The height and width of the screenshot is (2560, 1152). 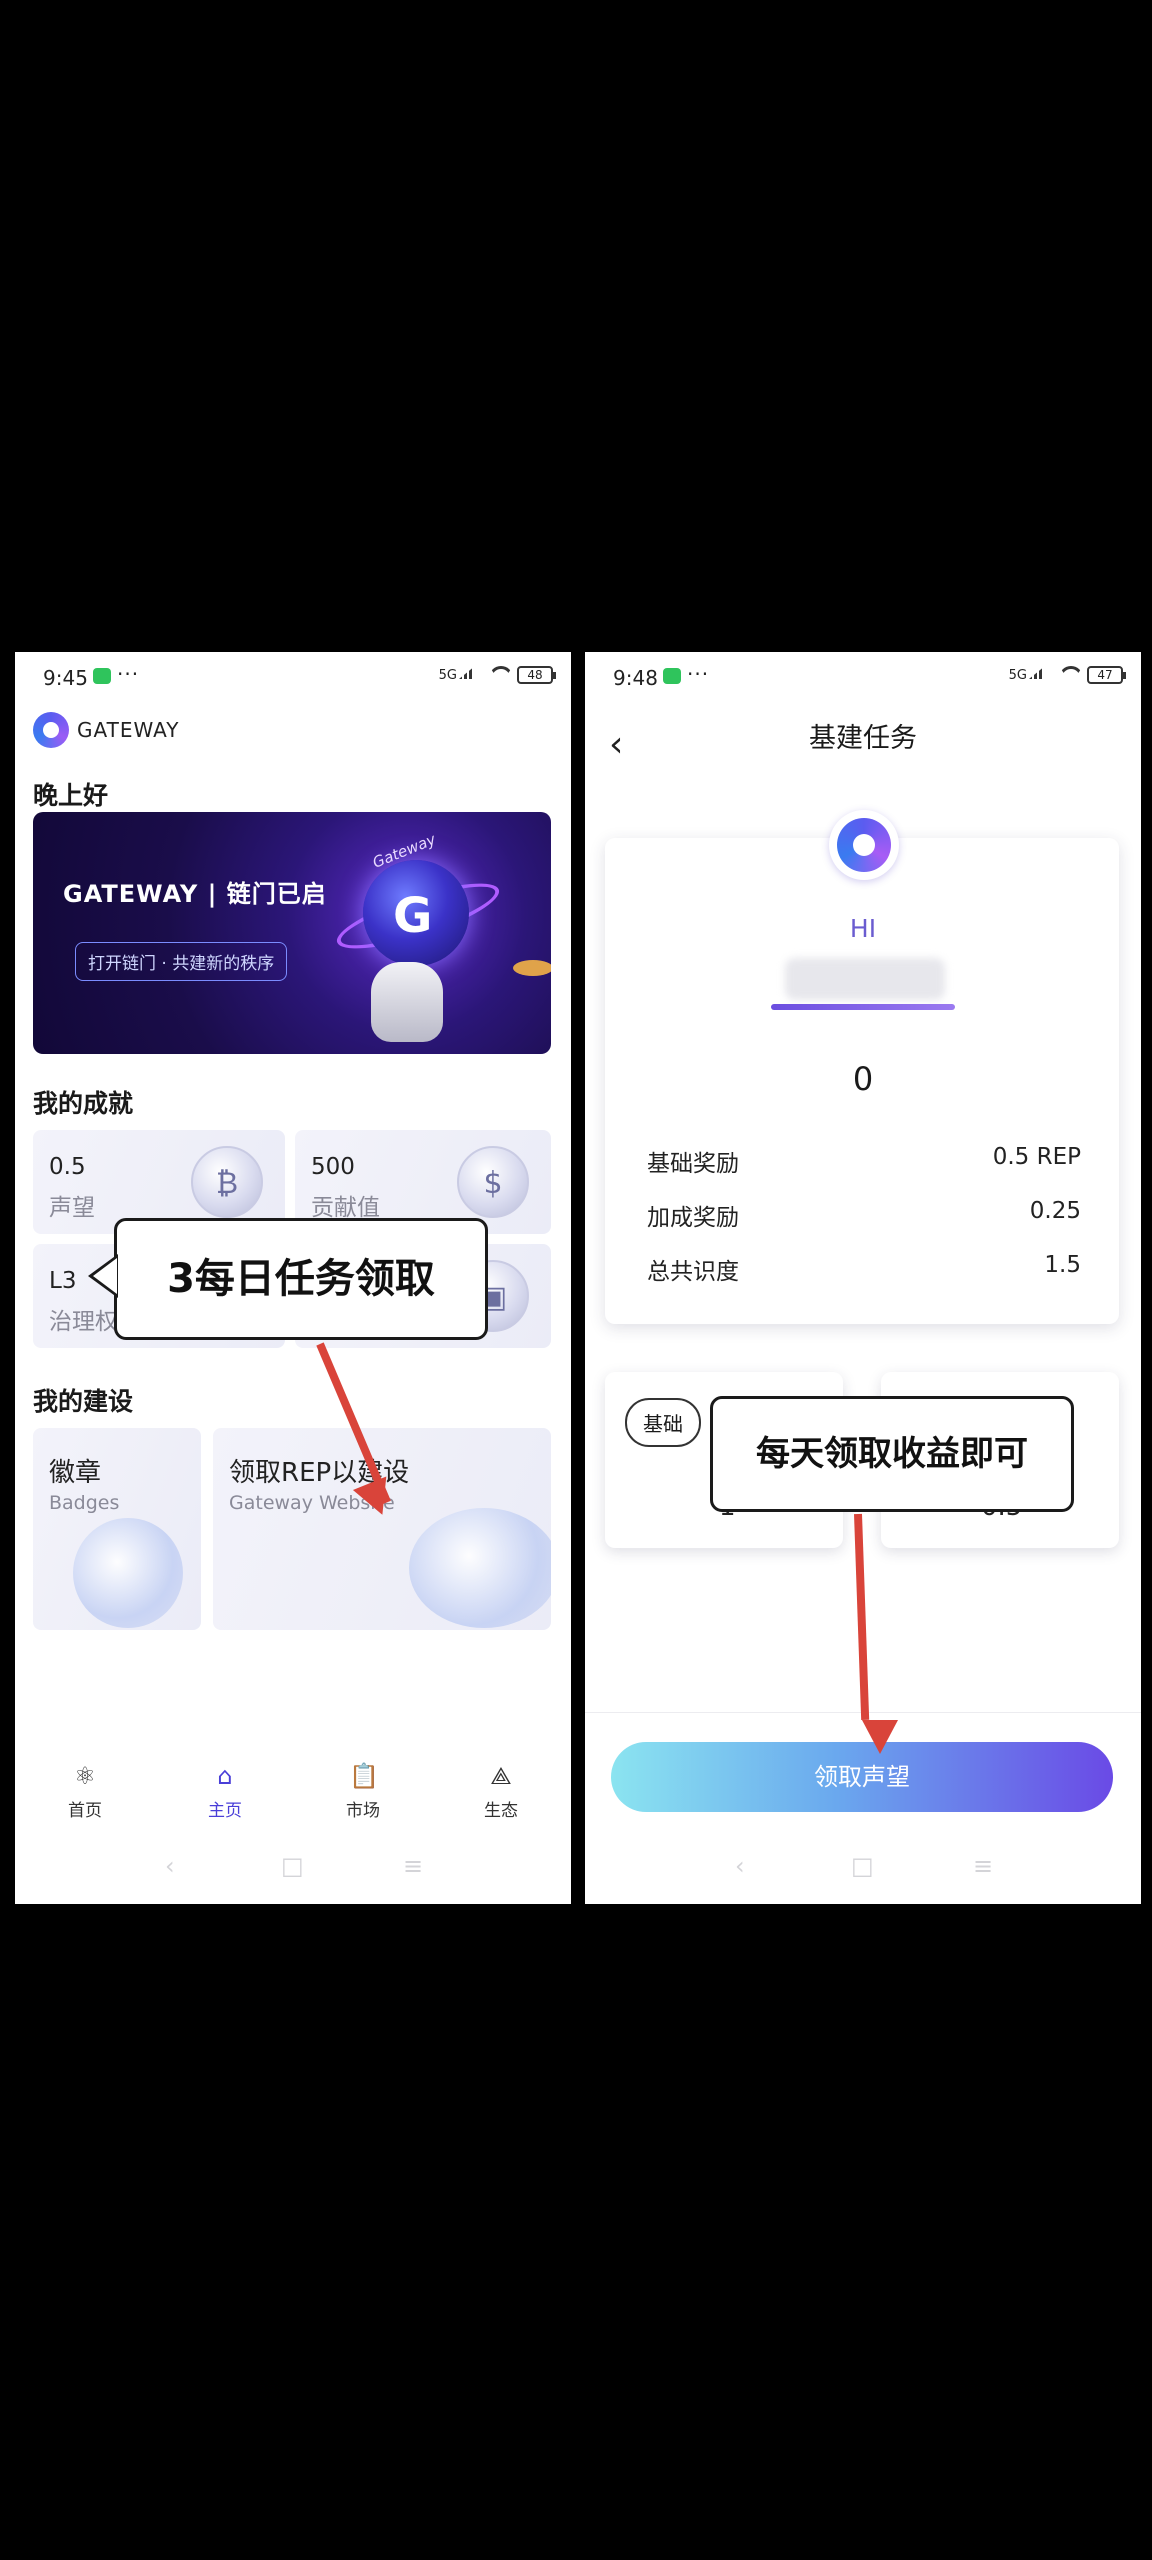 I want to click on banner-pill: 打开链门 · 共建新的秩序, so click(x=181, y=961).